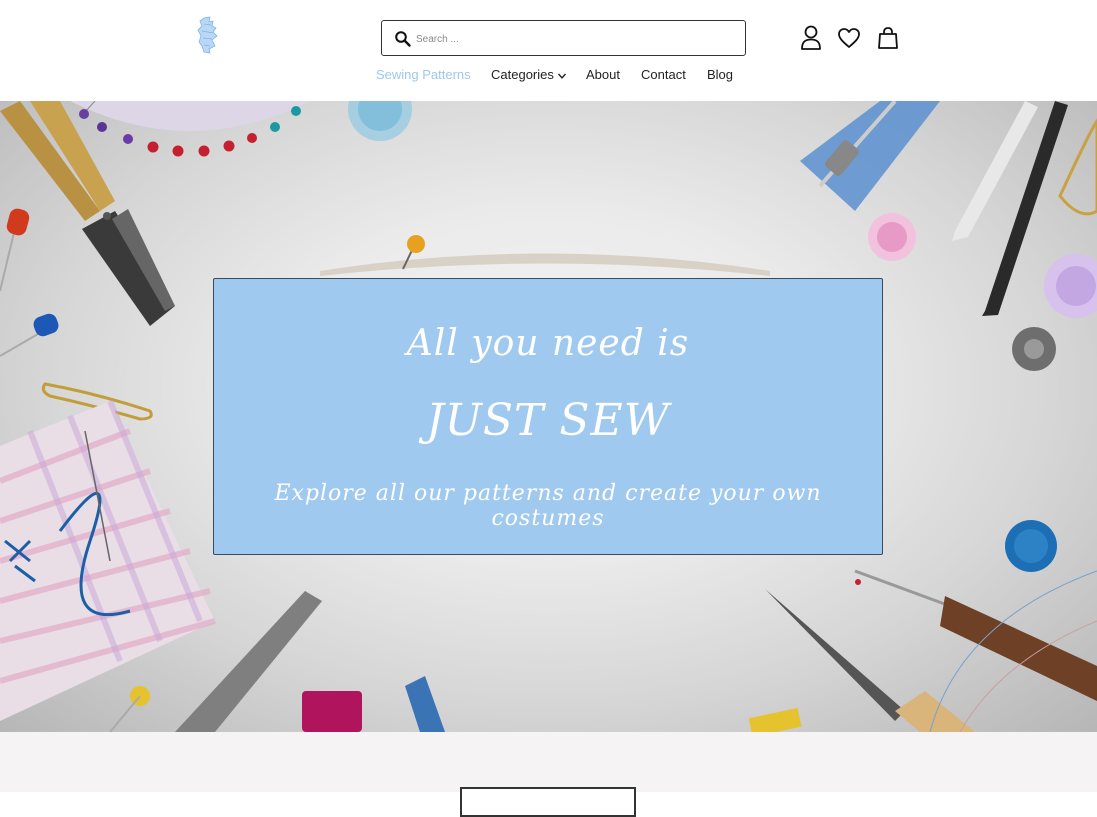 The image size is (1097, 817). I want to click on nav-categories: Categories, so click(529, 74).